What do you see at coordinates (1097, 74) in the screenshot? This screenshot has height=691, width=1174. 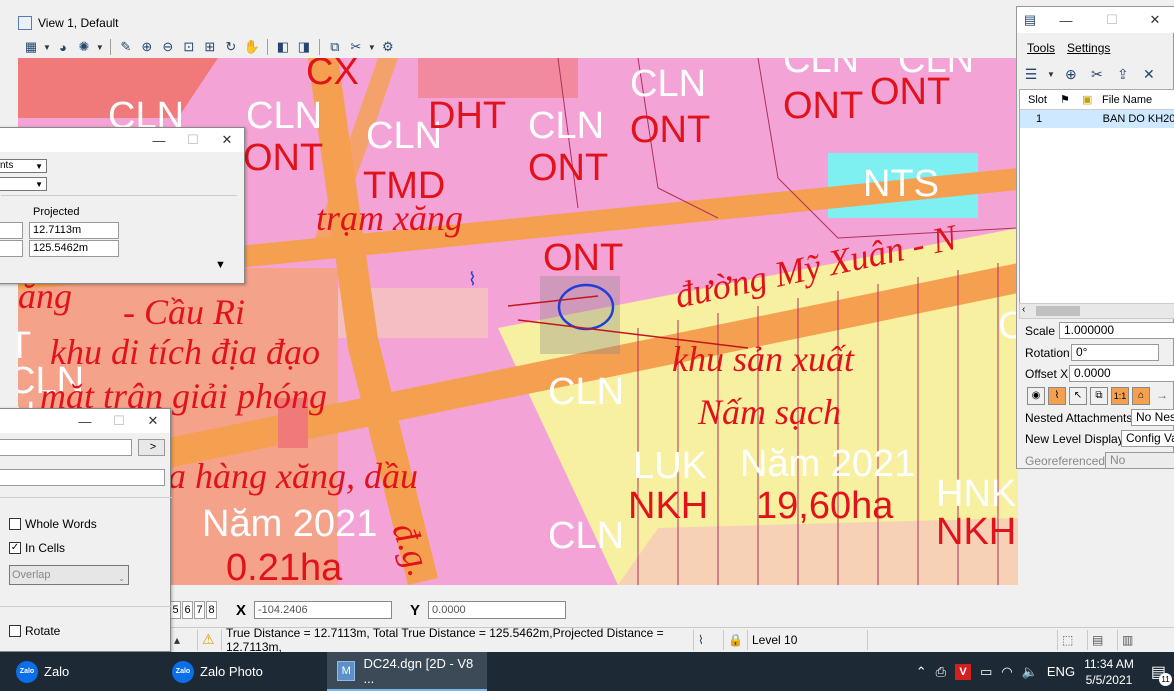 I see `detach-reference-icon: ✂` at bounding box center [1097, 74].